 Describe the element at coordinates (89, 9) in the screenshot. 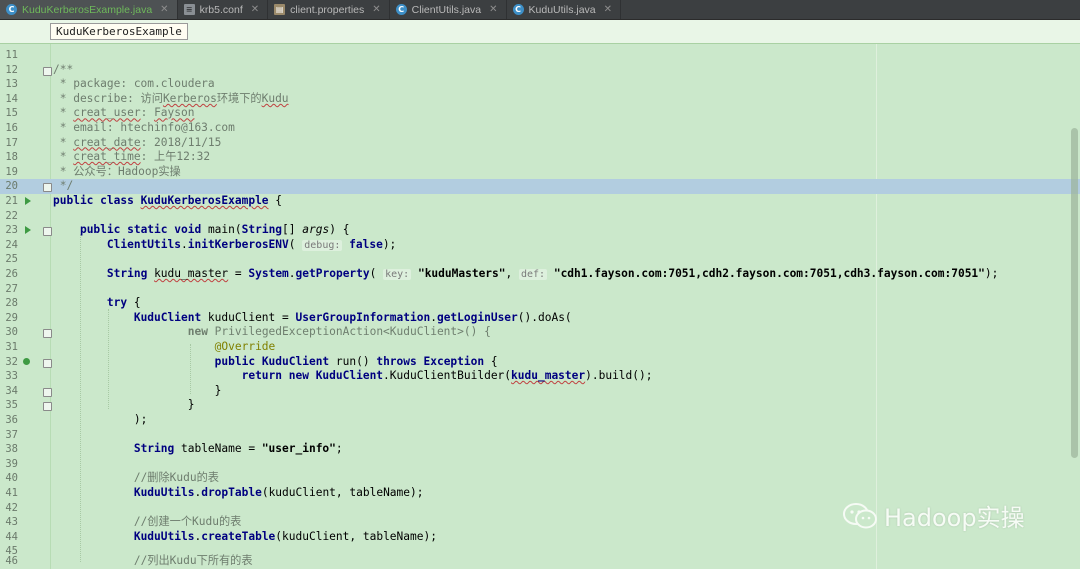

I see `tab-kudukerberosexample: C KuduKerberosExample.java ✕` at that location.